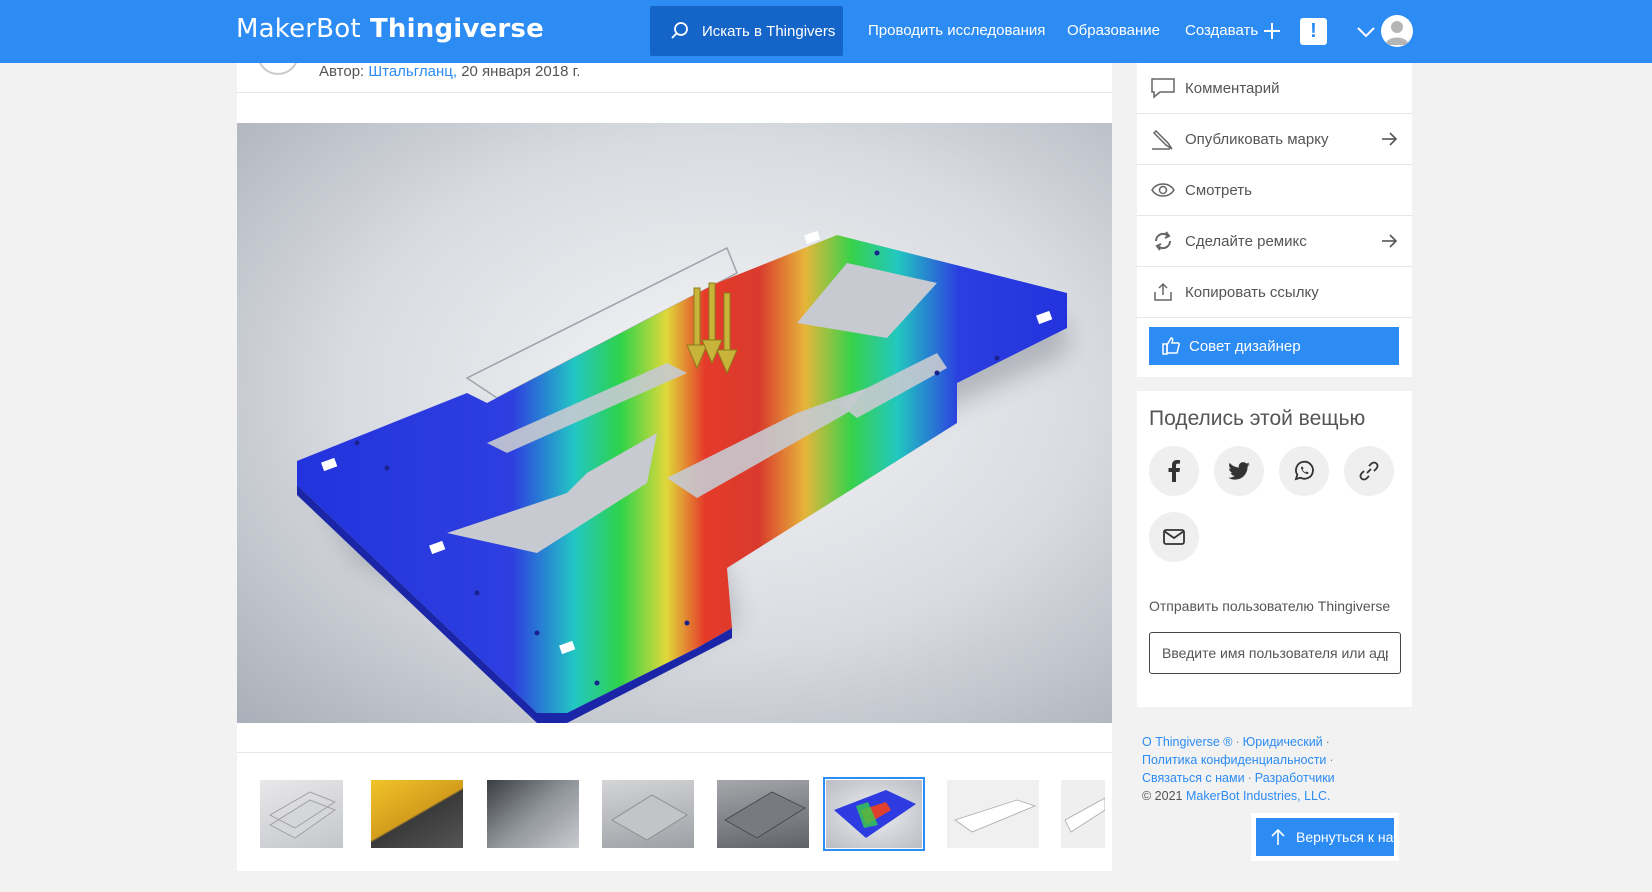 The height and width of the screenshot is (892, 1652). I want to click on user-icon, so click(1397, 33).